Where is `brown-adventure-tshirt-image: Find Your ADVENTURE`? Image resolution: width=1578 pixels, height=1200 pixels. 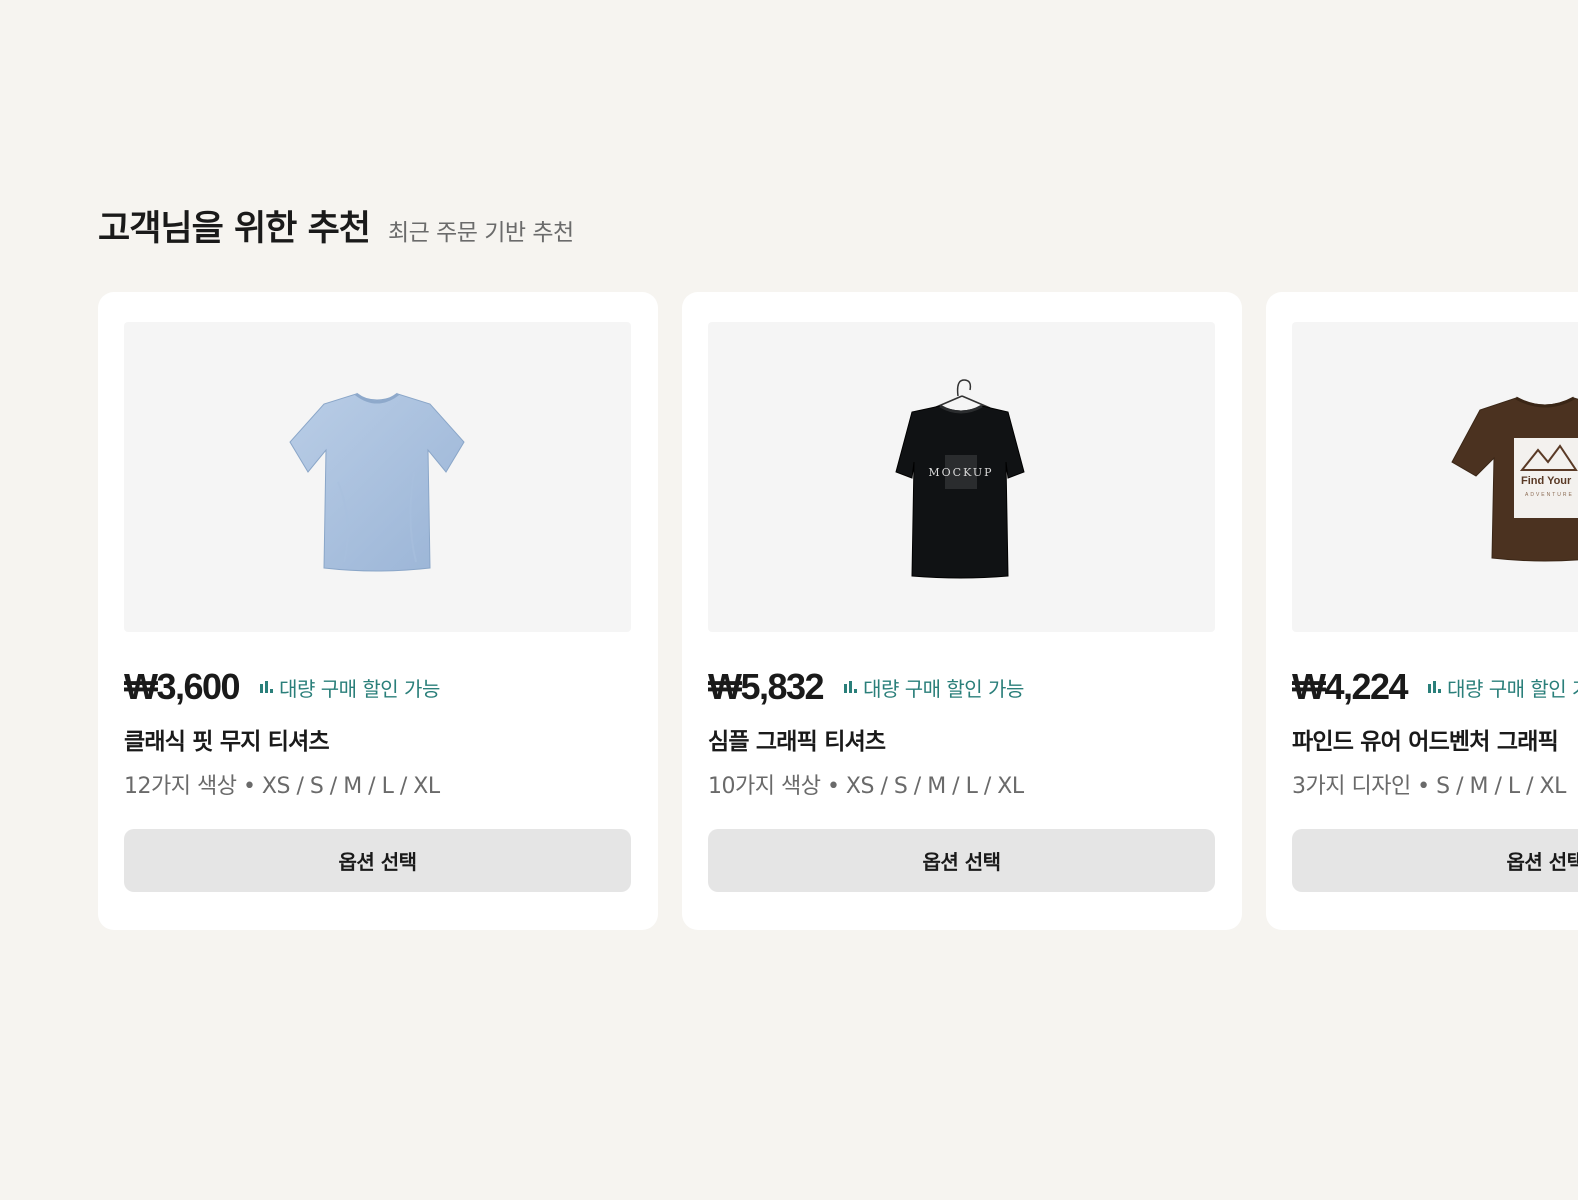
brown-adventure-tshirt-image: Find Your ADVENTURE is located at coordinates (1514, 479).